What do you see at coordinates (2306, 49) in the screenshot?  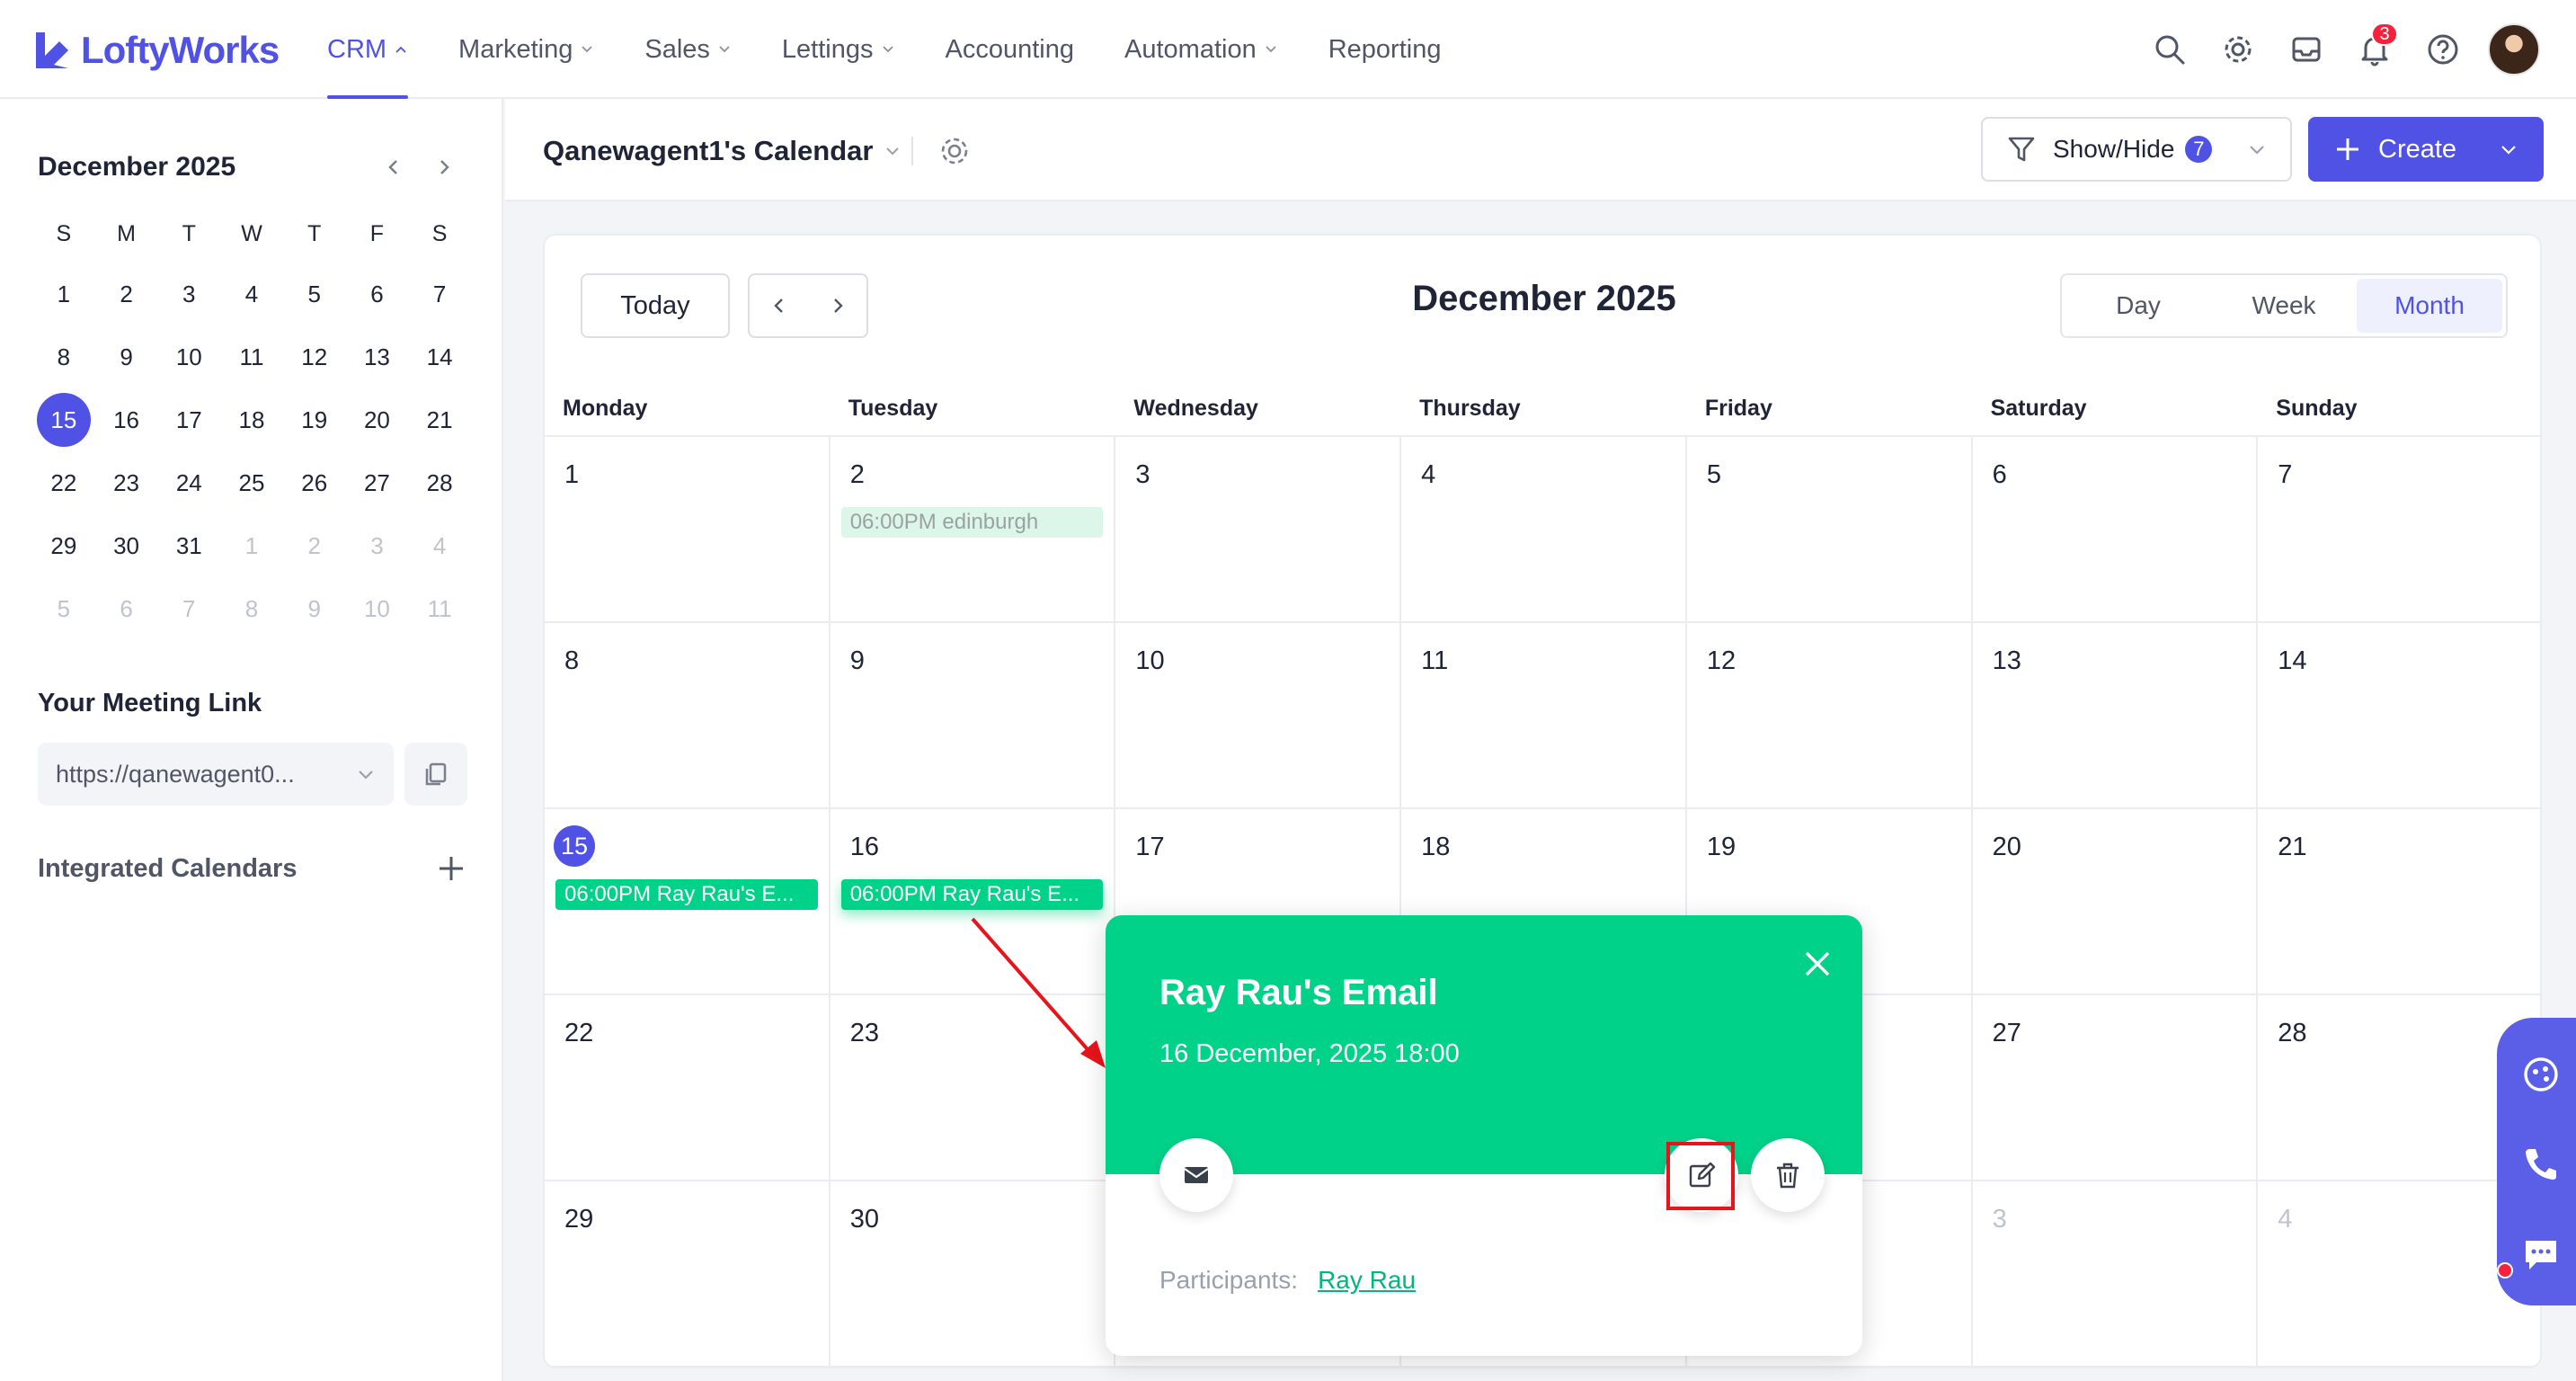 I see `inbox-icon` at bounding box center [2306, 49].